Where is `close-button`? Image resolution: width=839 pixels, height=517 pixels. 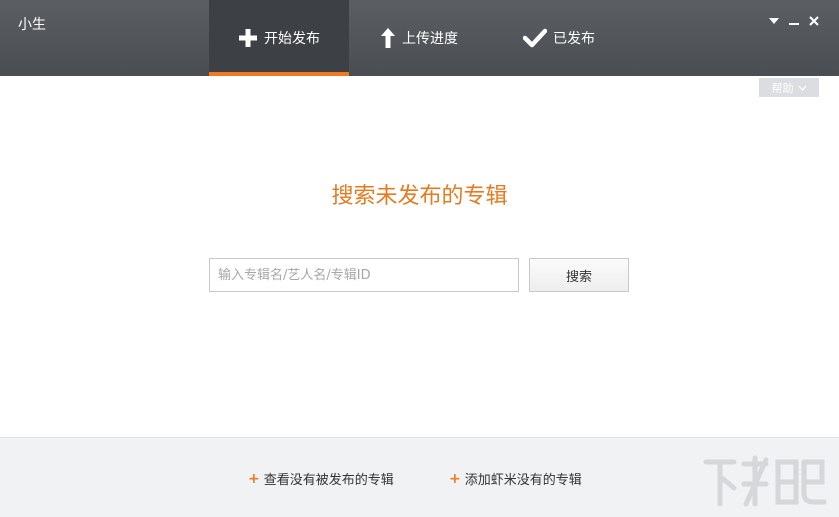 close-button is located at coordinates (814, 21).